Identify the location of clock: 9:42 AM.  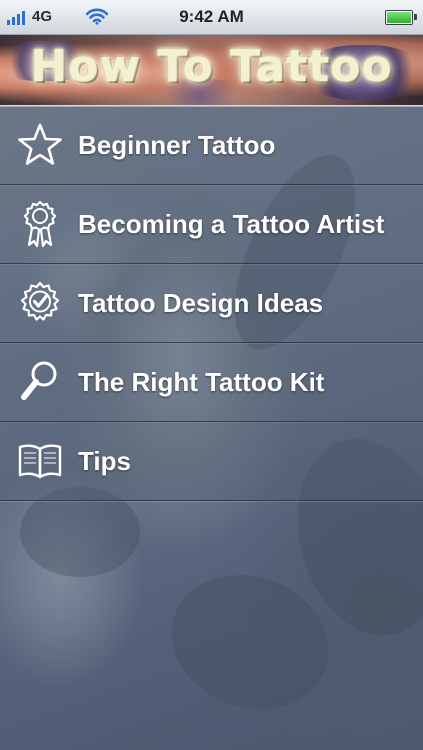
(211, 16).